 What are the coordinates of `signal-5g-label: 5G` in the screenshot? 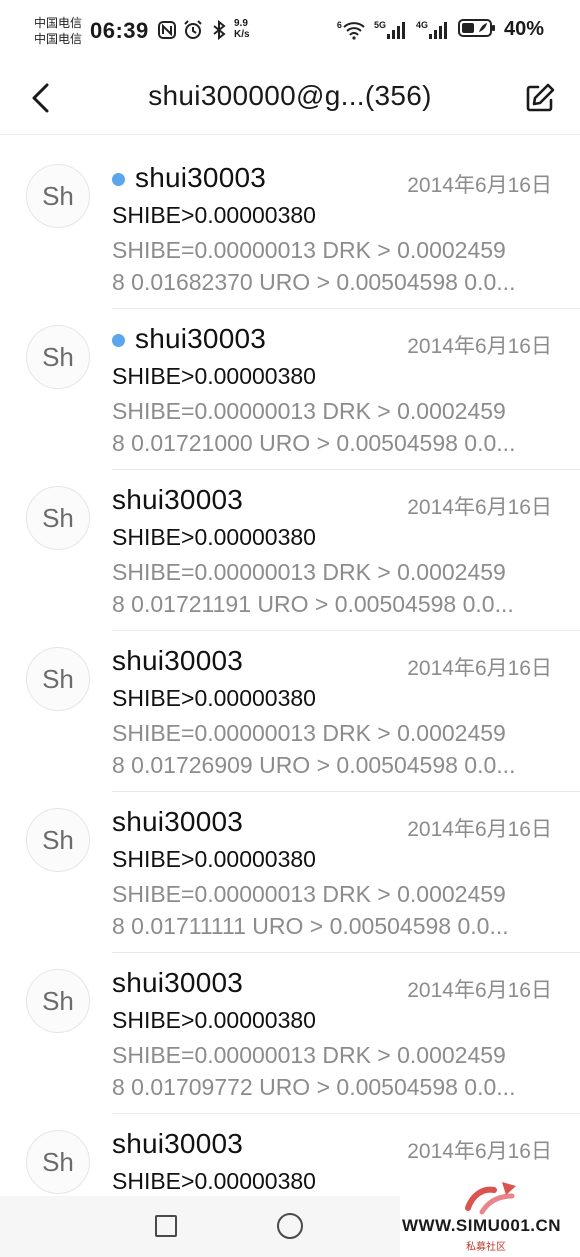 It's located at (379, 24).